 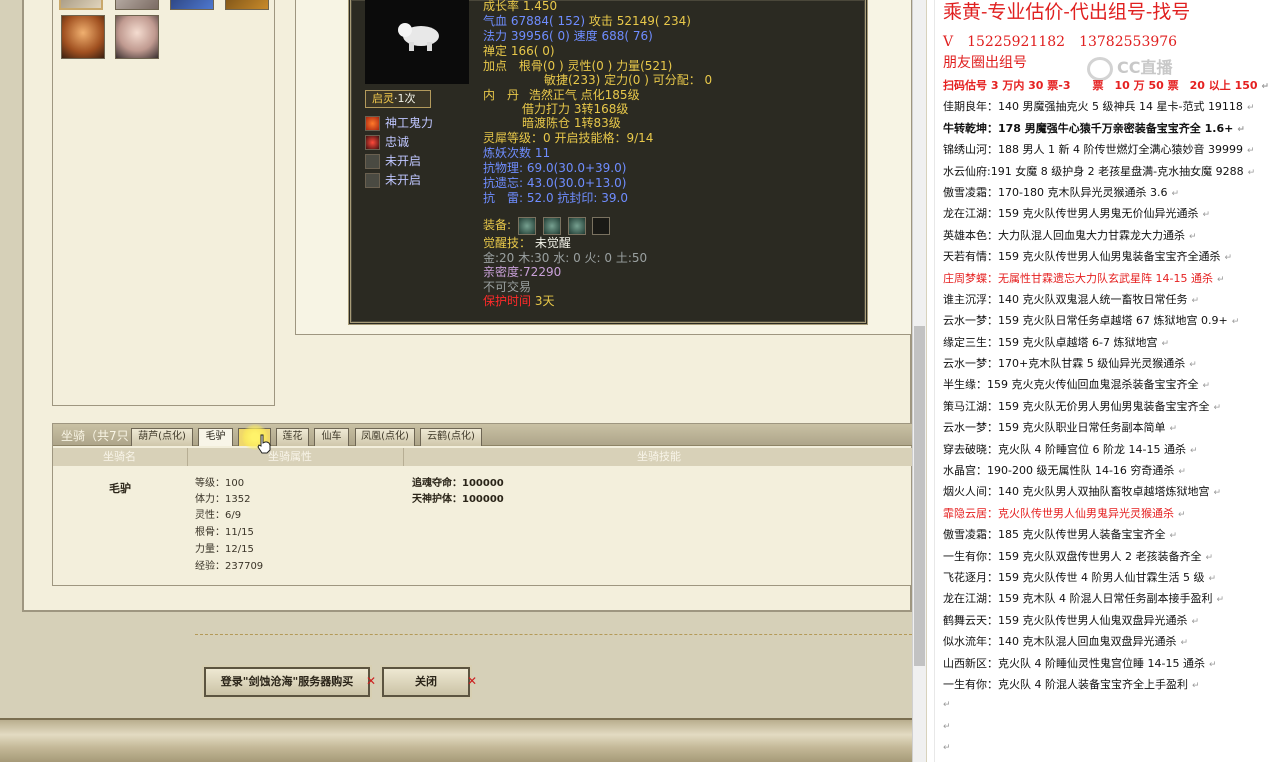 What do you see at coordinates (501, 95) in the screenshot?
I see `inner-dan-label: 内 丹` at bounding box center [501, 95].